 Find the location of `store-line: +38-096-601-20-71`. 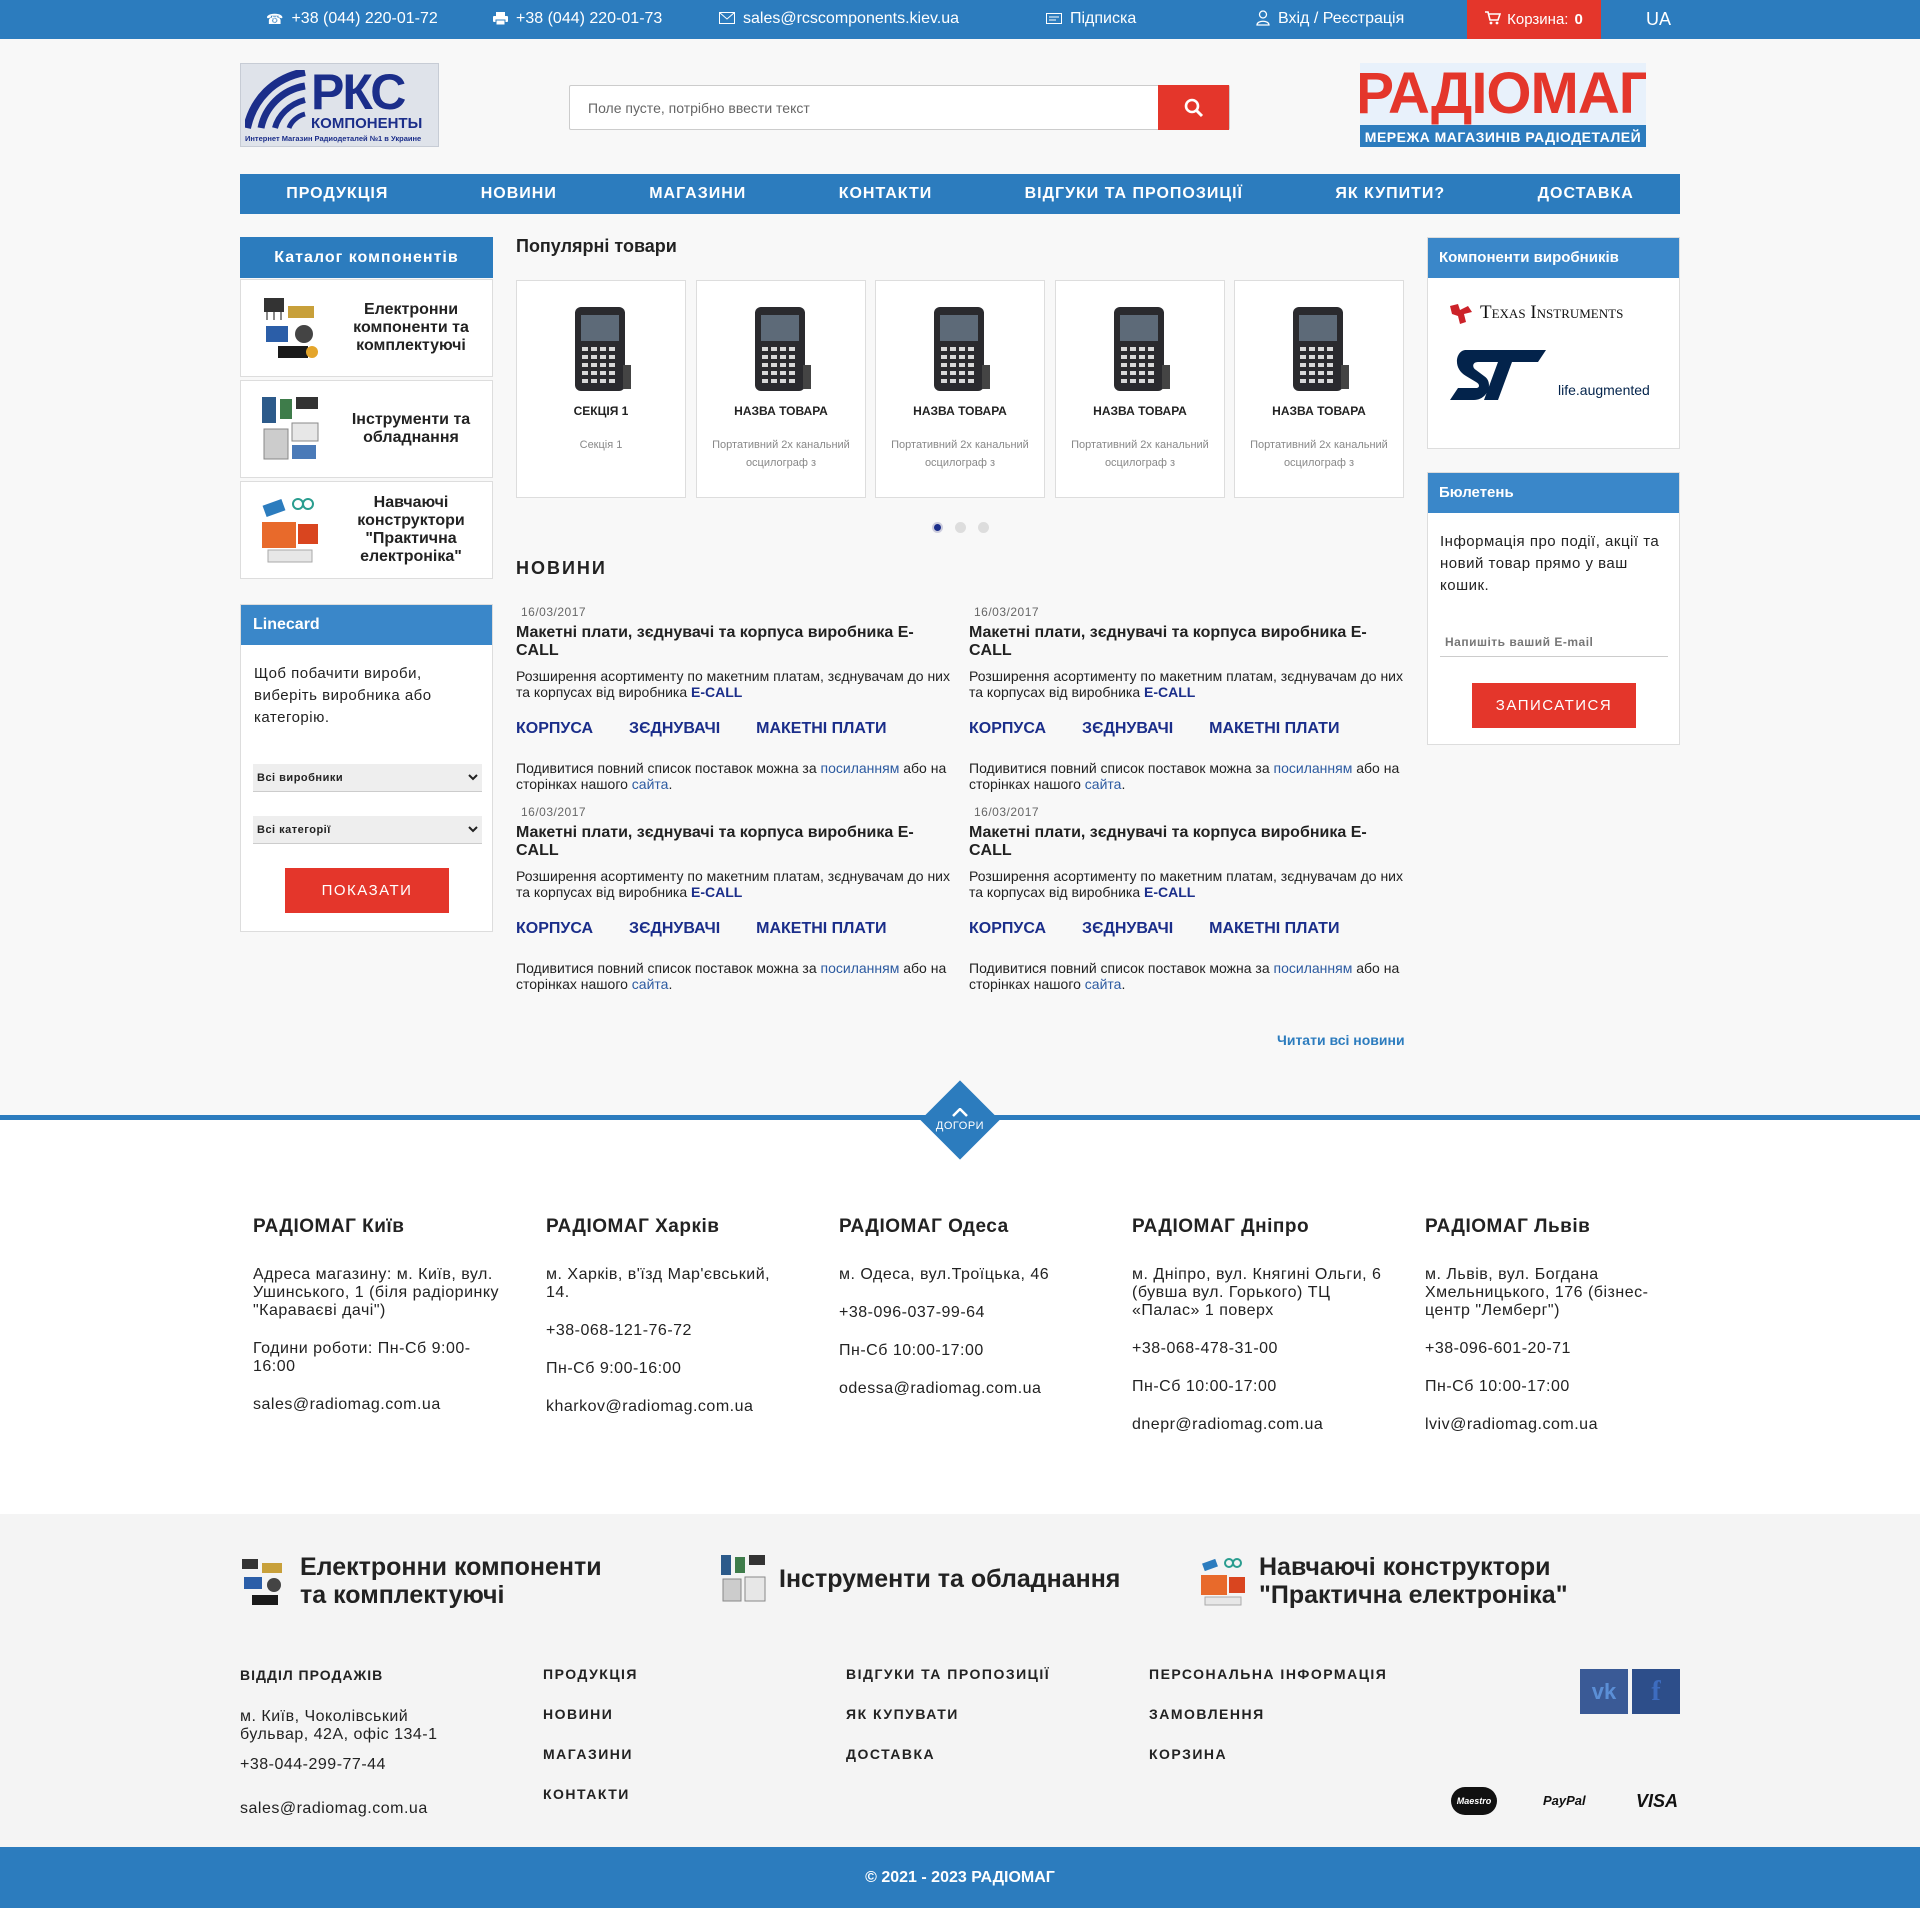

store-line: +38-096-601-20-71 is located at coordinates (1550, 1349).